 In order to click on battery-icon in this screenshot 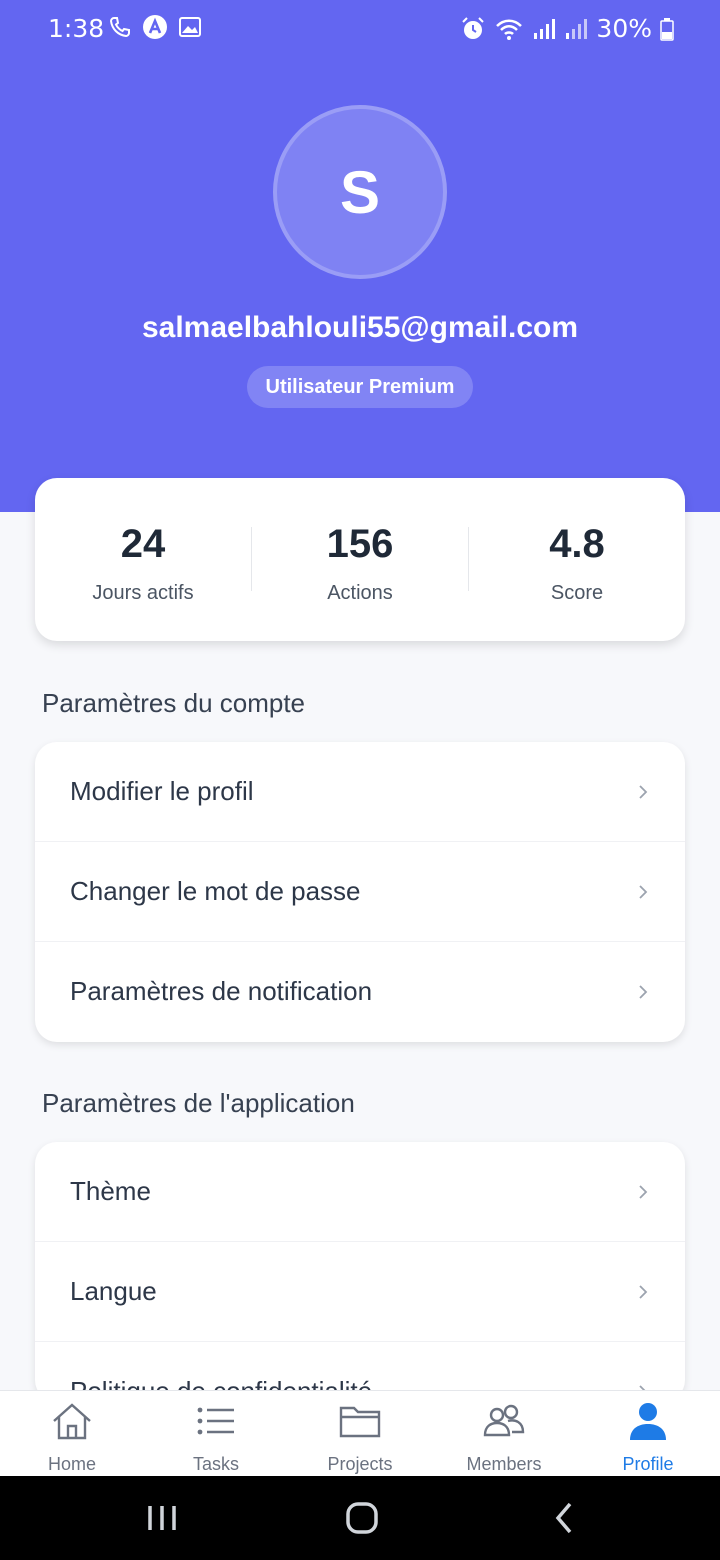, I will do `click(667, 29)`.